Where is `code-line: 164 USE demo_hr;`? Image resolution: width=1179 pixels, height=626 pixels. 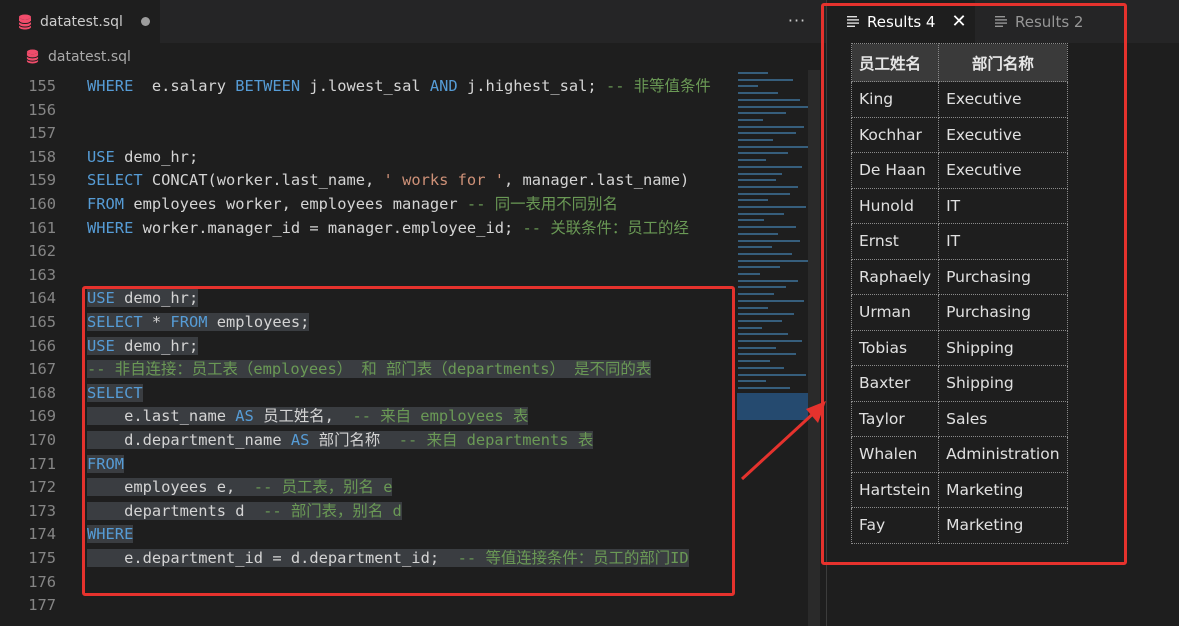
code-line: 164 USE demo_hr; is located at coordinates (367, 299).